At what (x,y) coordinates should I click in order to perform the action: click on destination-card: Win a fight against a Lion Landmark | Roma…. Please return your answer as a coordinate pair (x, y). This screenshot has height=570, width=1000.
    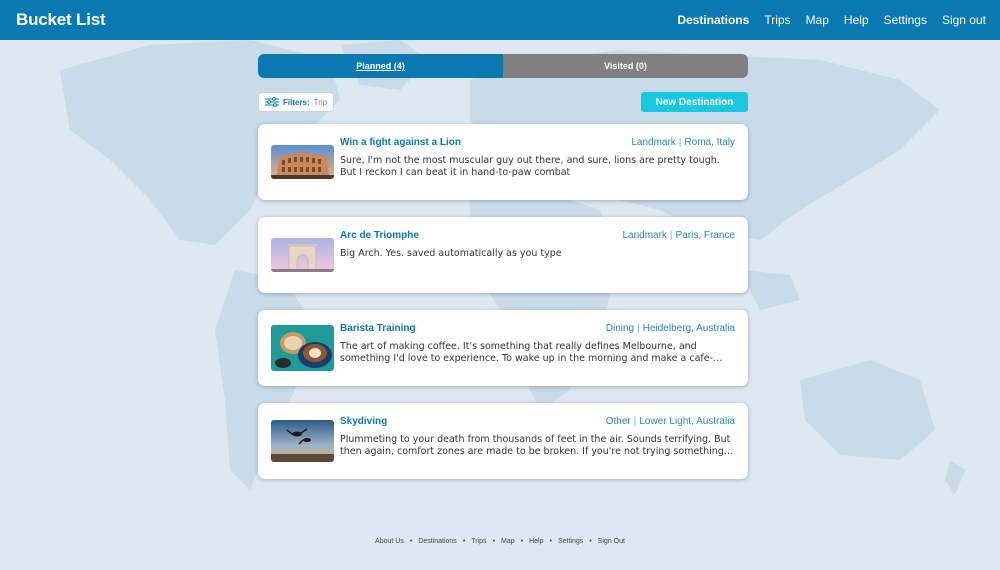
    Looking at the image, I should click on (503, 162).